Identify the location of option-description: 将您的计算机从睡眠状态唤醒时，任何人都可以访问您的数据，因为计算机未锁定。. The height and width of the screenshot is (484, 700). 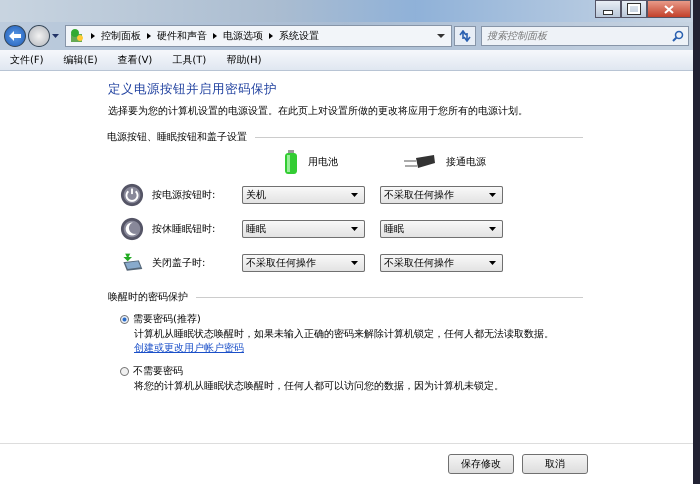
(319, 387).